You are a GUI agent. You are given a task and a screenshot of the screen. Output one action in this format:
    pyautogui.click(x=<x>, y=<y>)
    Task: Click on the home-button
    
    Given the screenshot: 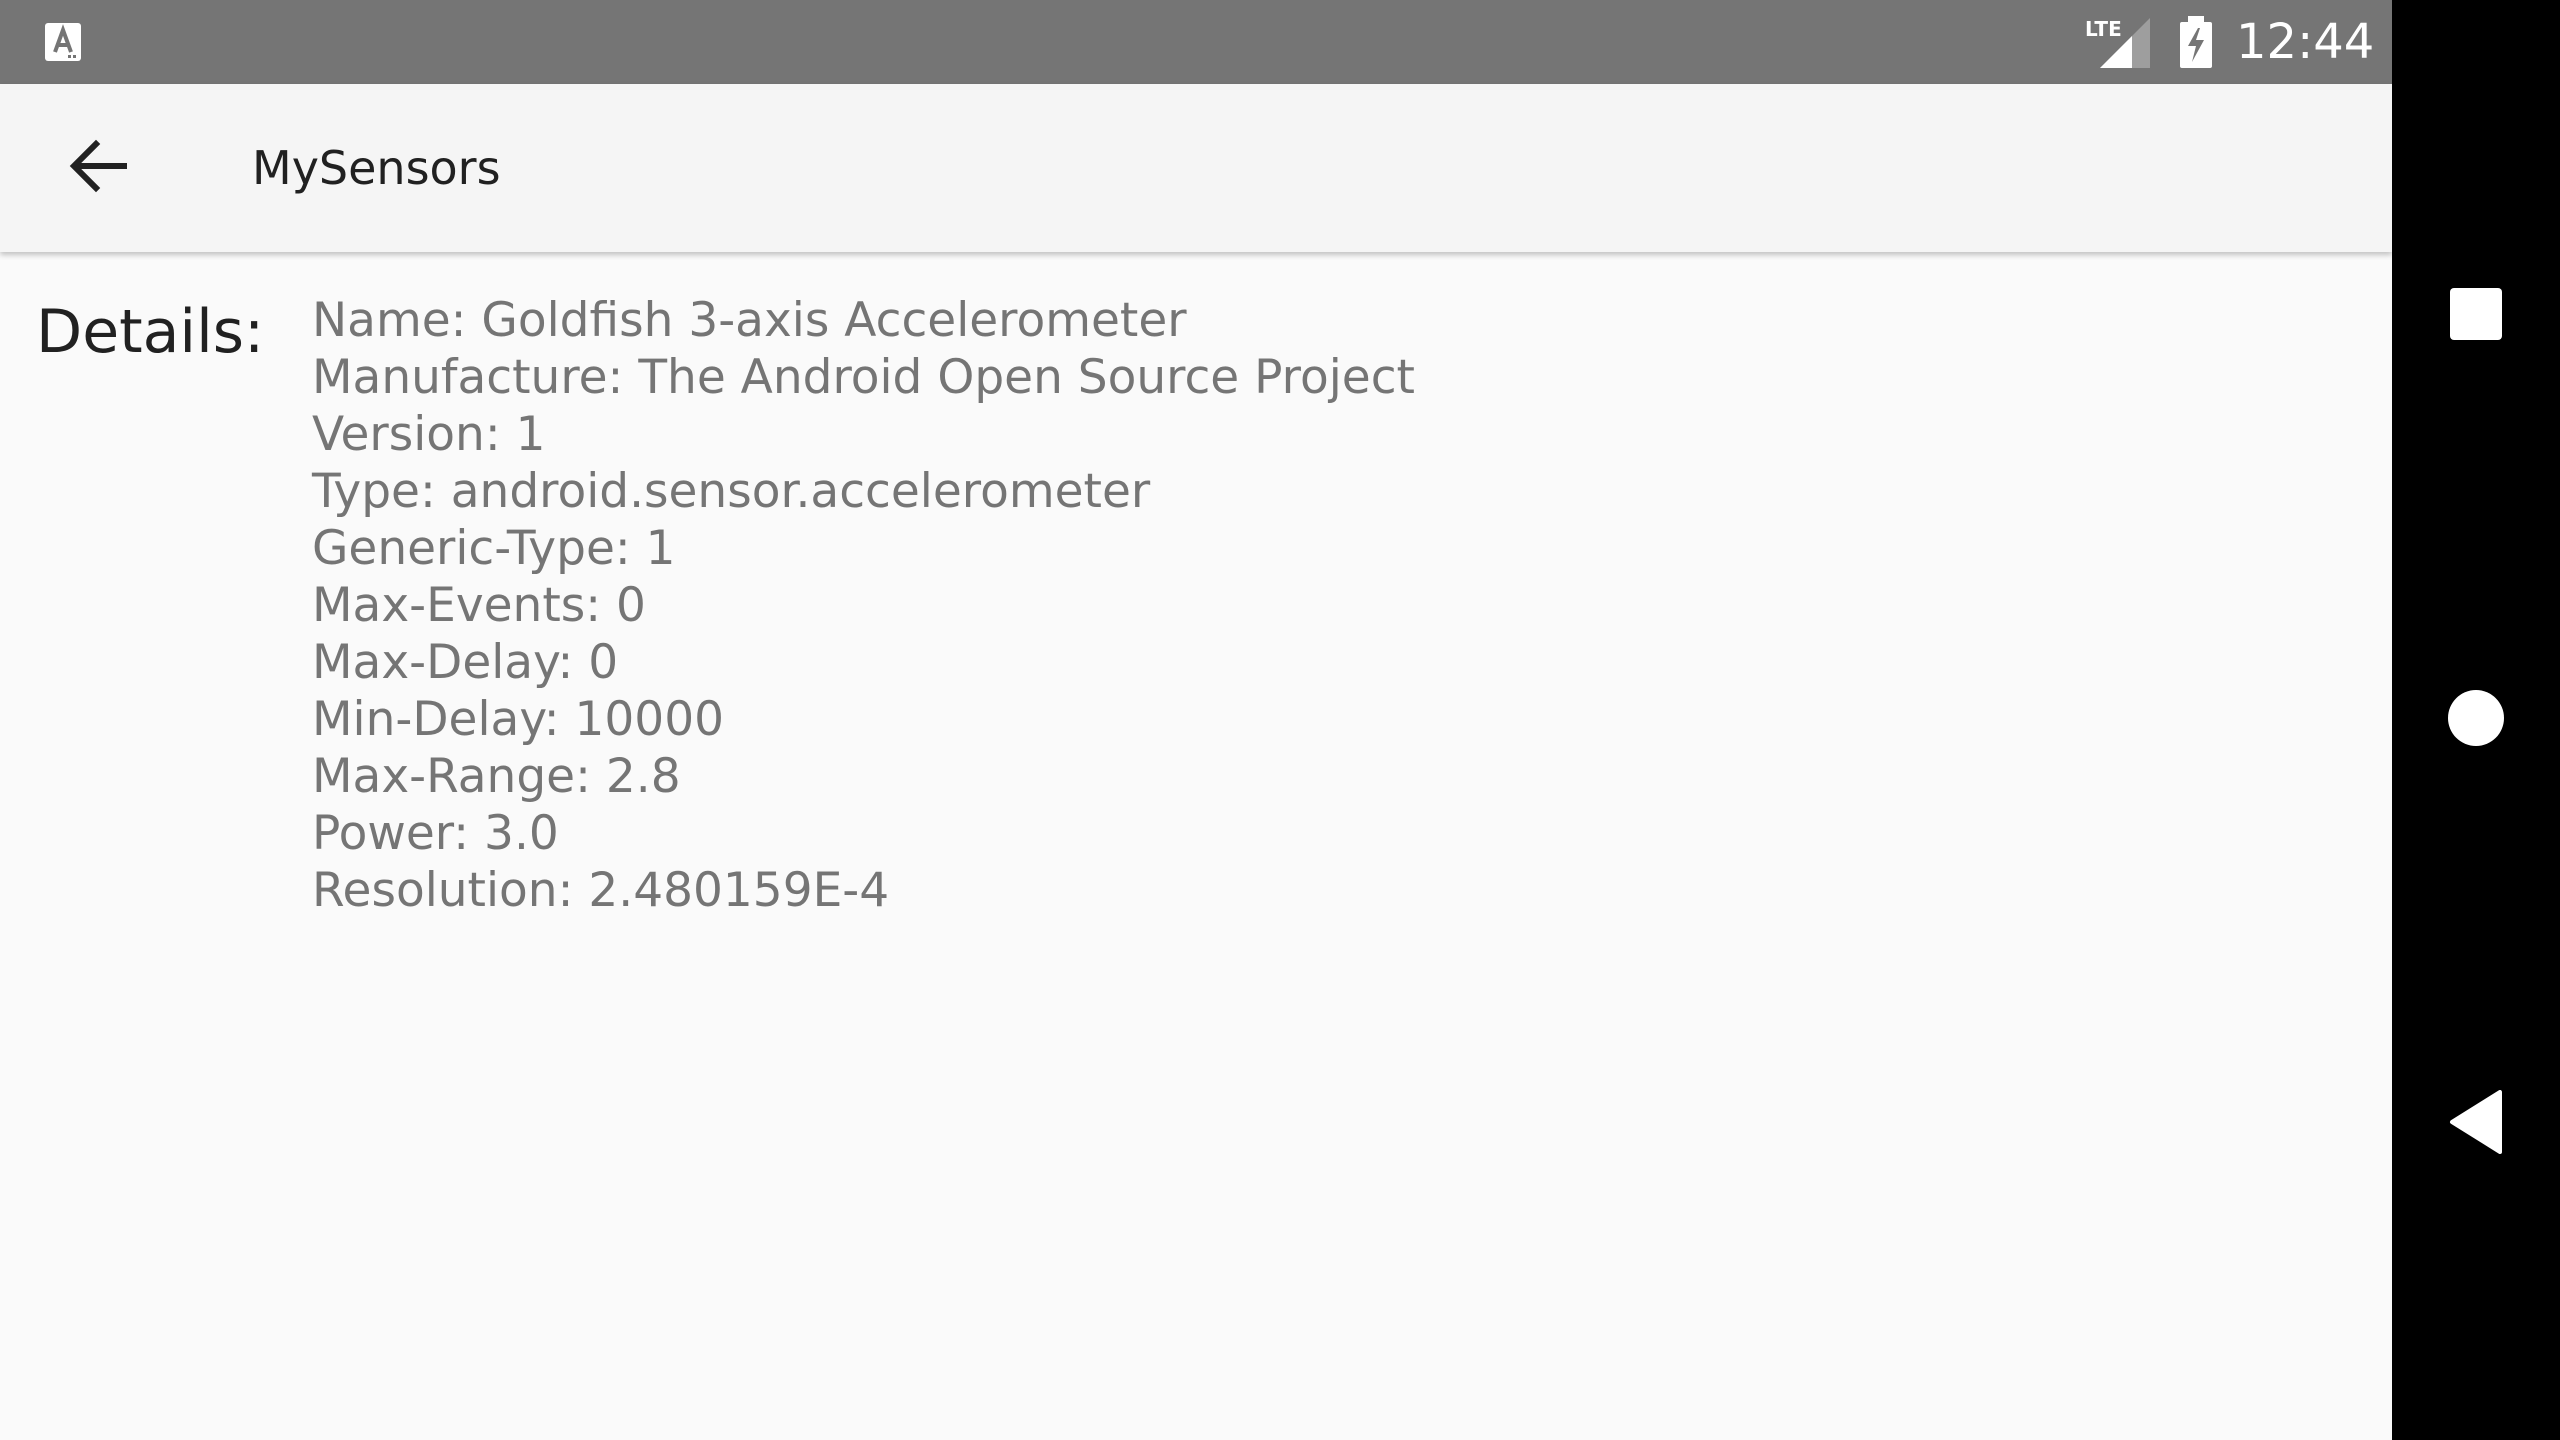 What is the action you would take?
    pyautogui.click(x=2476, y=720)
    